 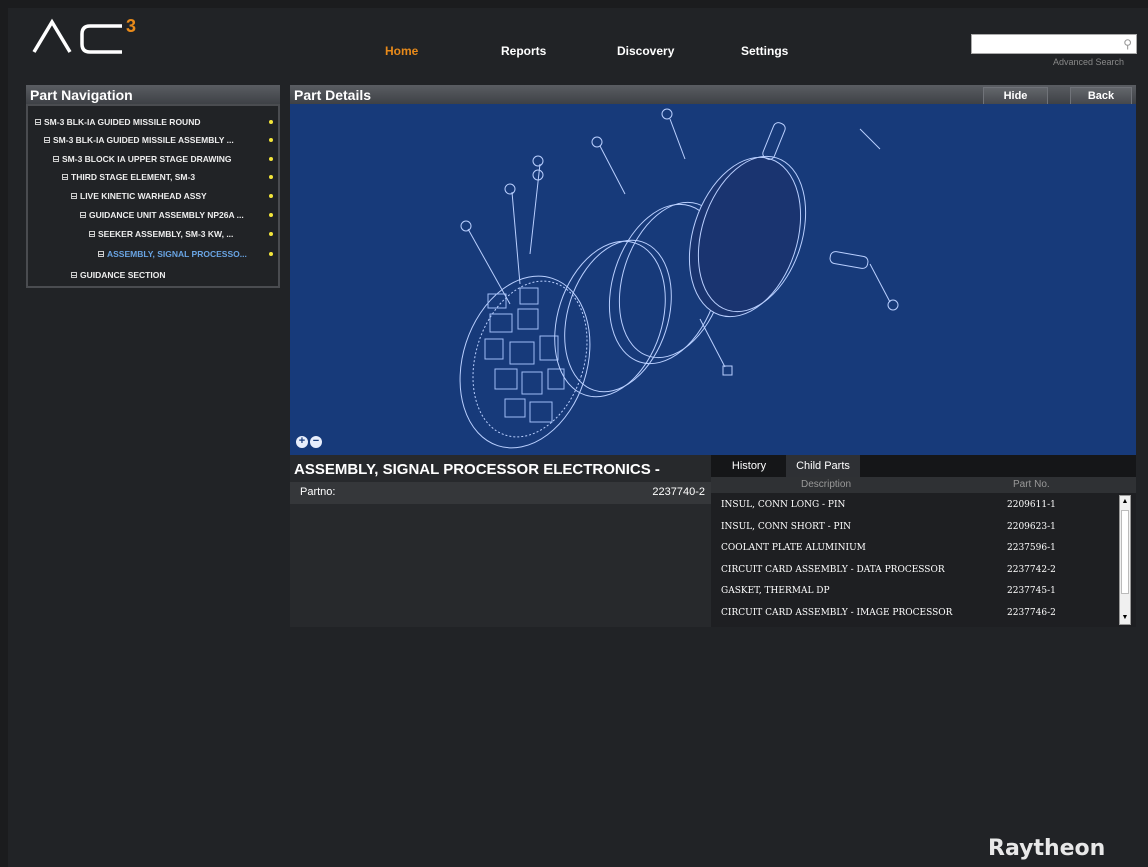 What do you see at coordinates (923, 466) in the screenshot?
I see `details-tabs: History Child Parts` at bounding box center [923, 466].